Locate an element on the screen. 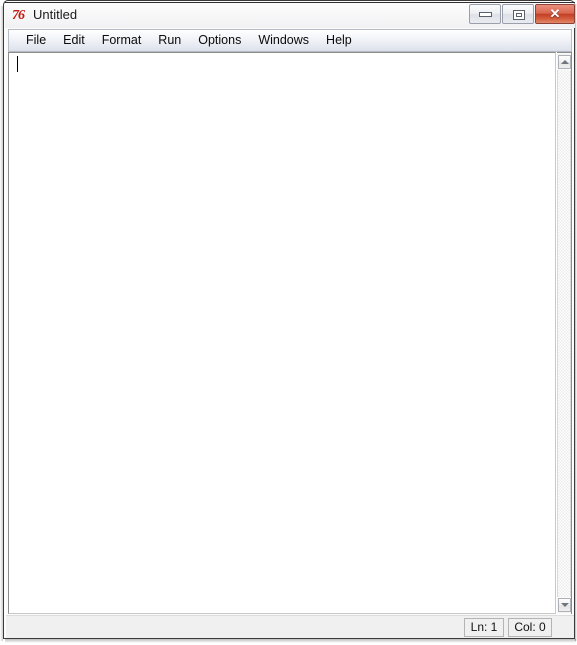 Image resolution: width=577 pixels, height=645 pixels. scroll-down-arrow-icon is located at coordinates (564, 605).